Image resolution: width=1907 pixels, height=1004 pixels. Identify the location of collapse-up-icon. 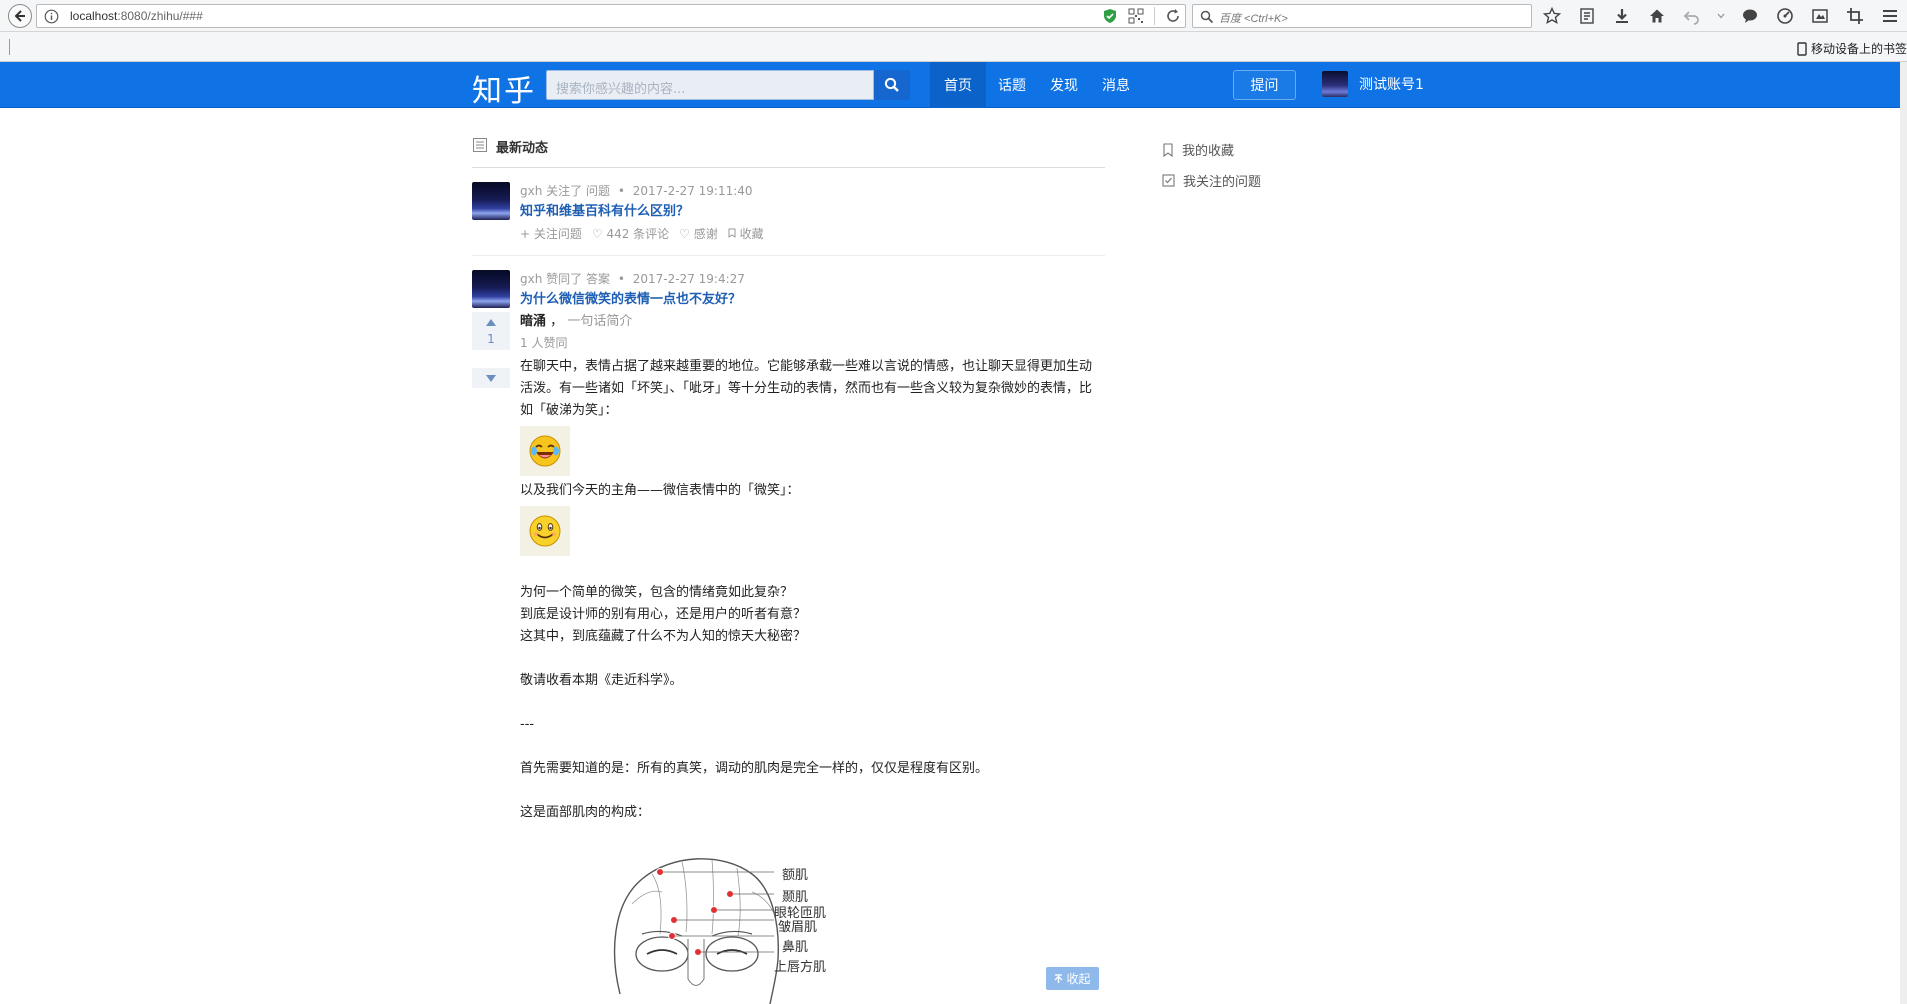
(1058, 978).